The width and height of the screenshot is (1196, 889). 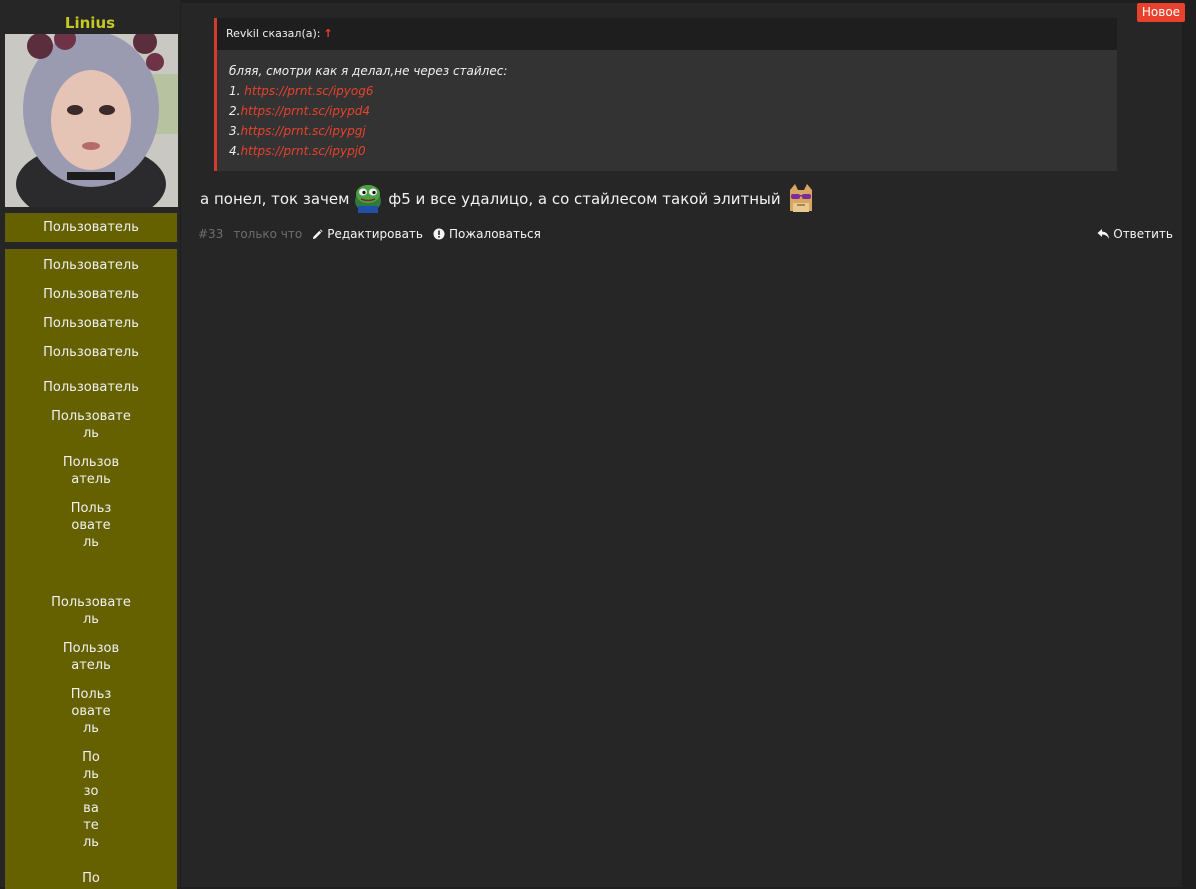 I want to click on reply-button: Ответить, so click(x=1135, y=234).